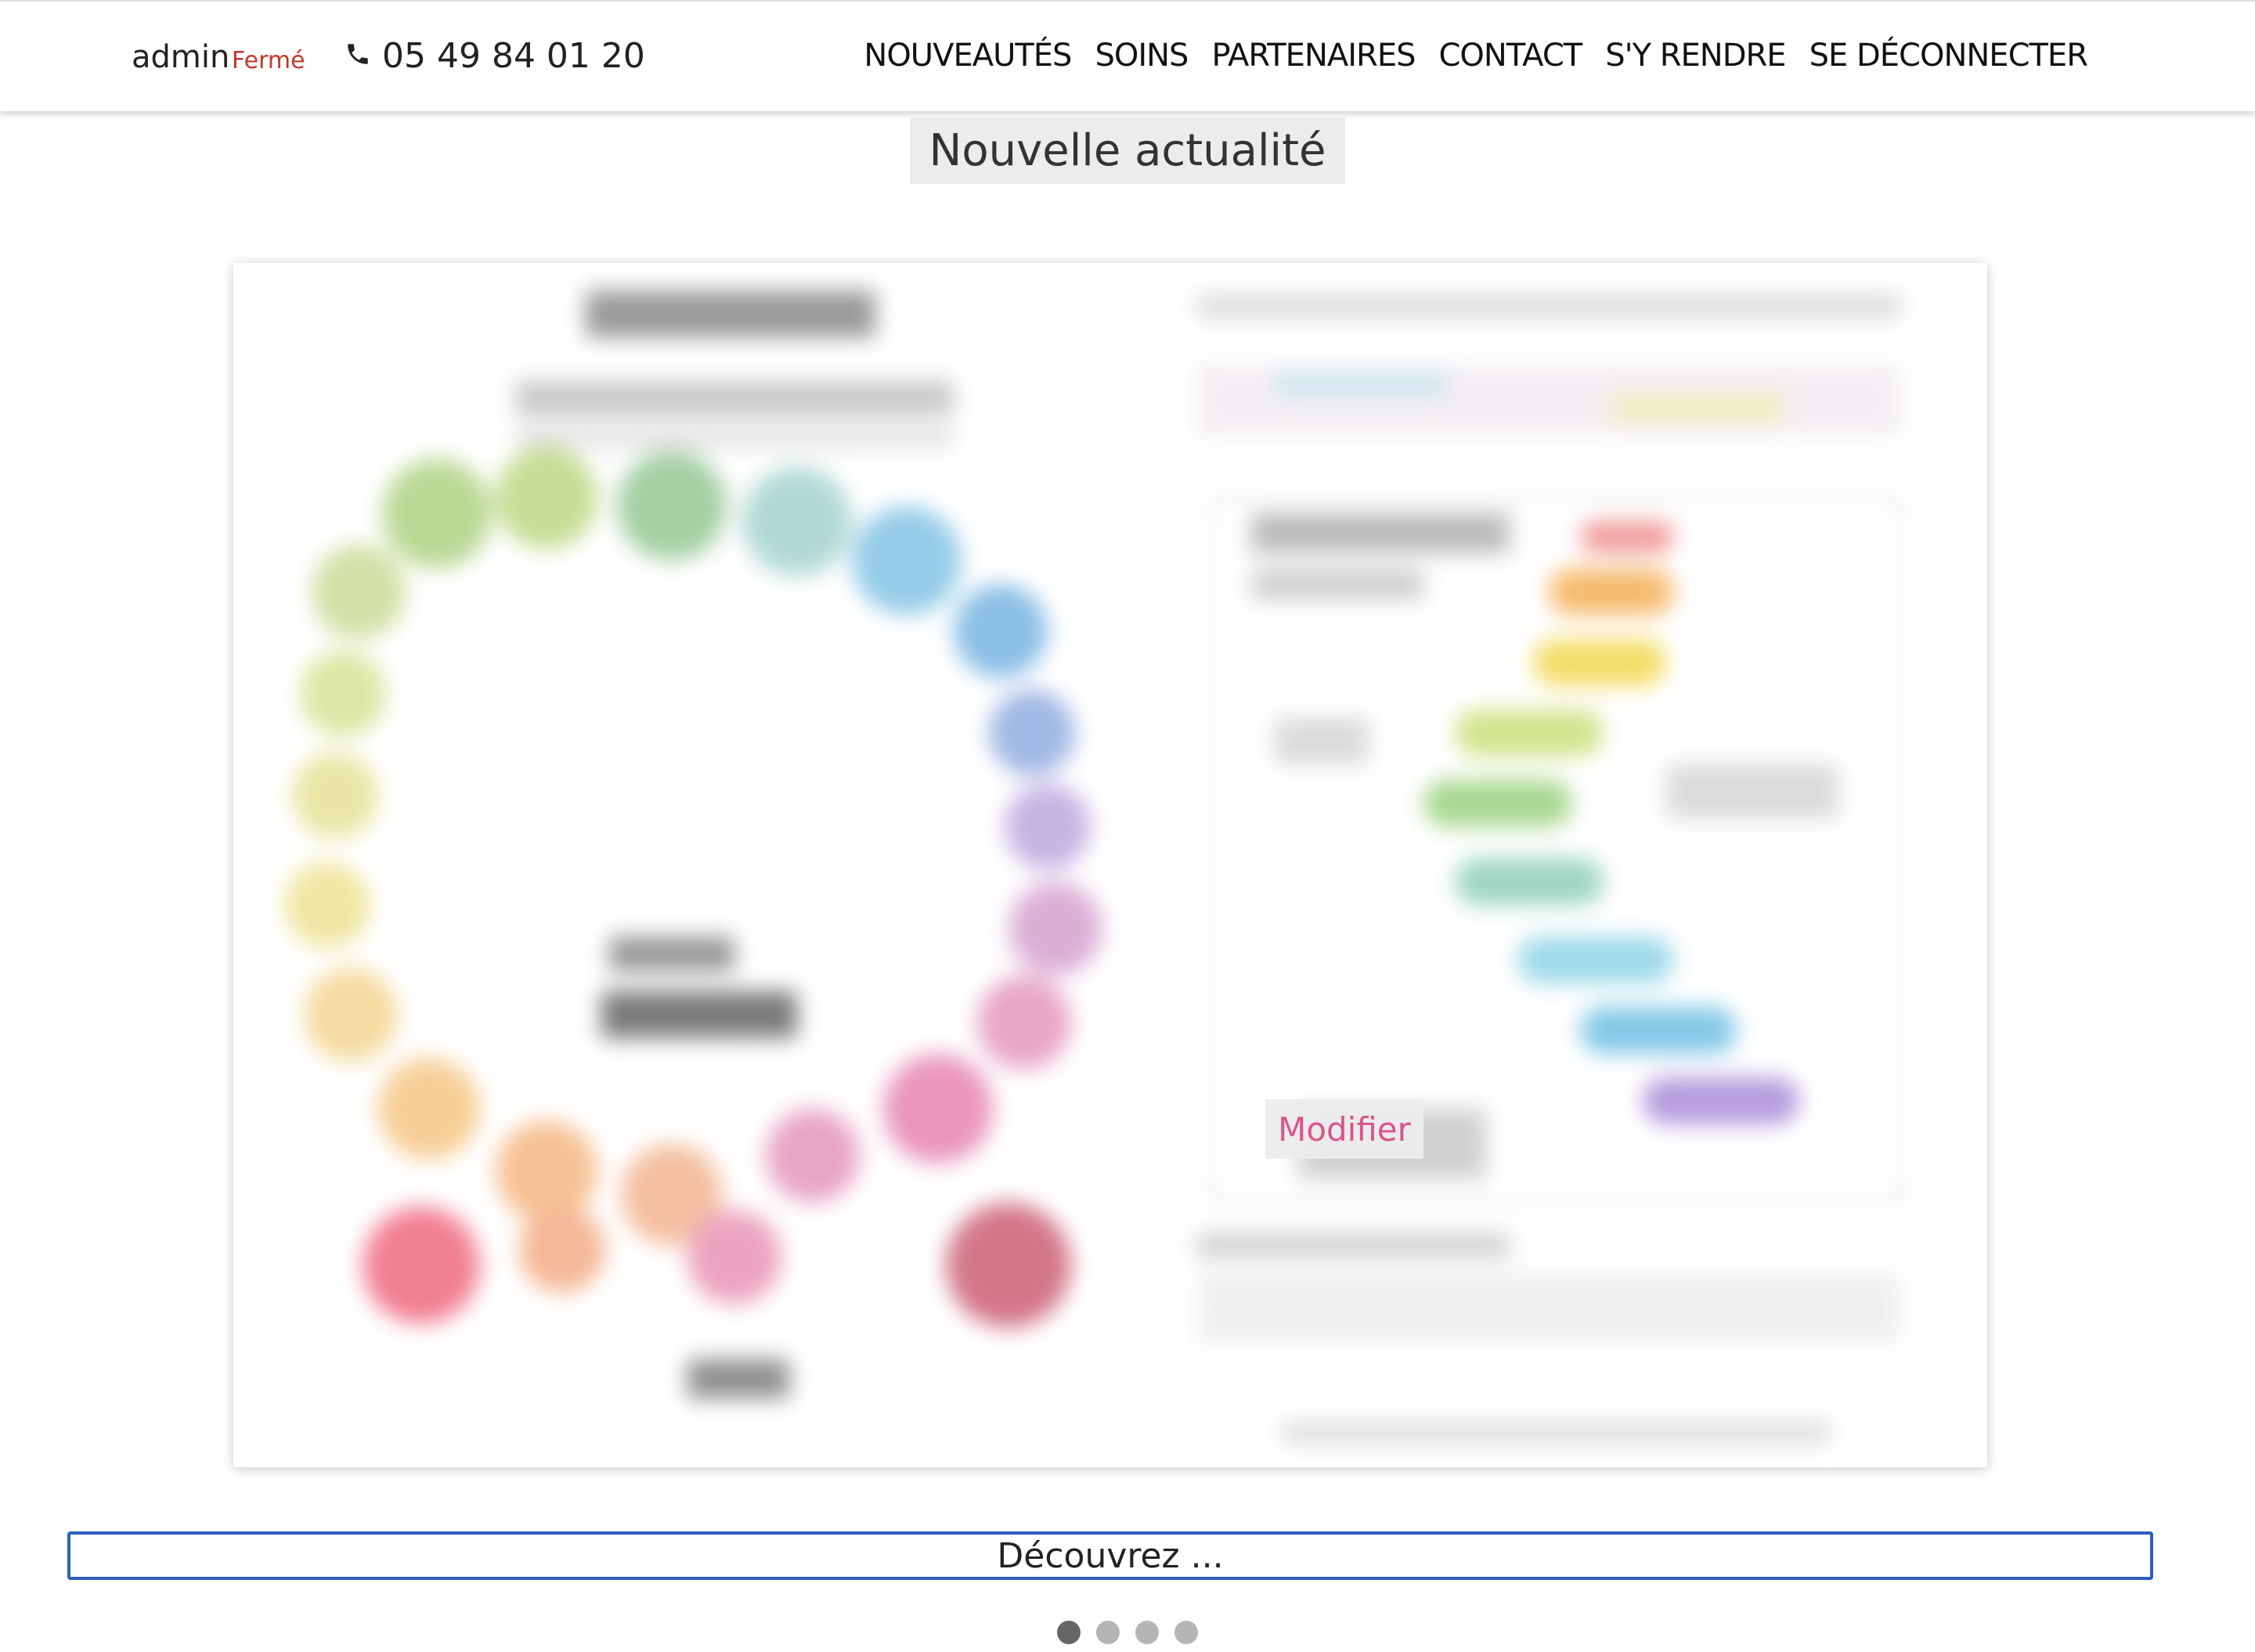 The width and height of the screenshot is (2255, 1652). What do you see at coordinates (1344, 1129) in the screenshot?
I see `modify-image-button: Modifier` at bounding box center [1344, 1129].